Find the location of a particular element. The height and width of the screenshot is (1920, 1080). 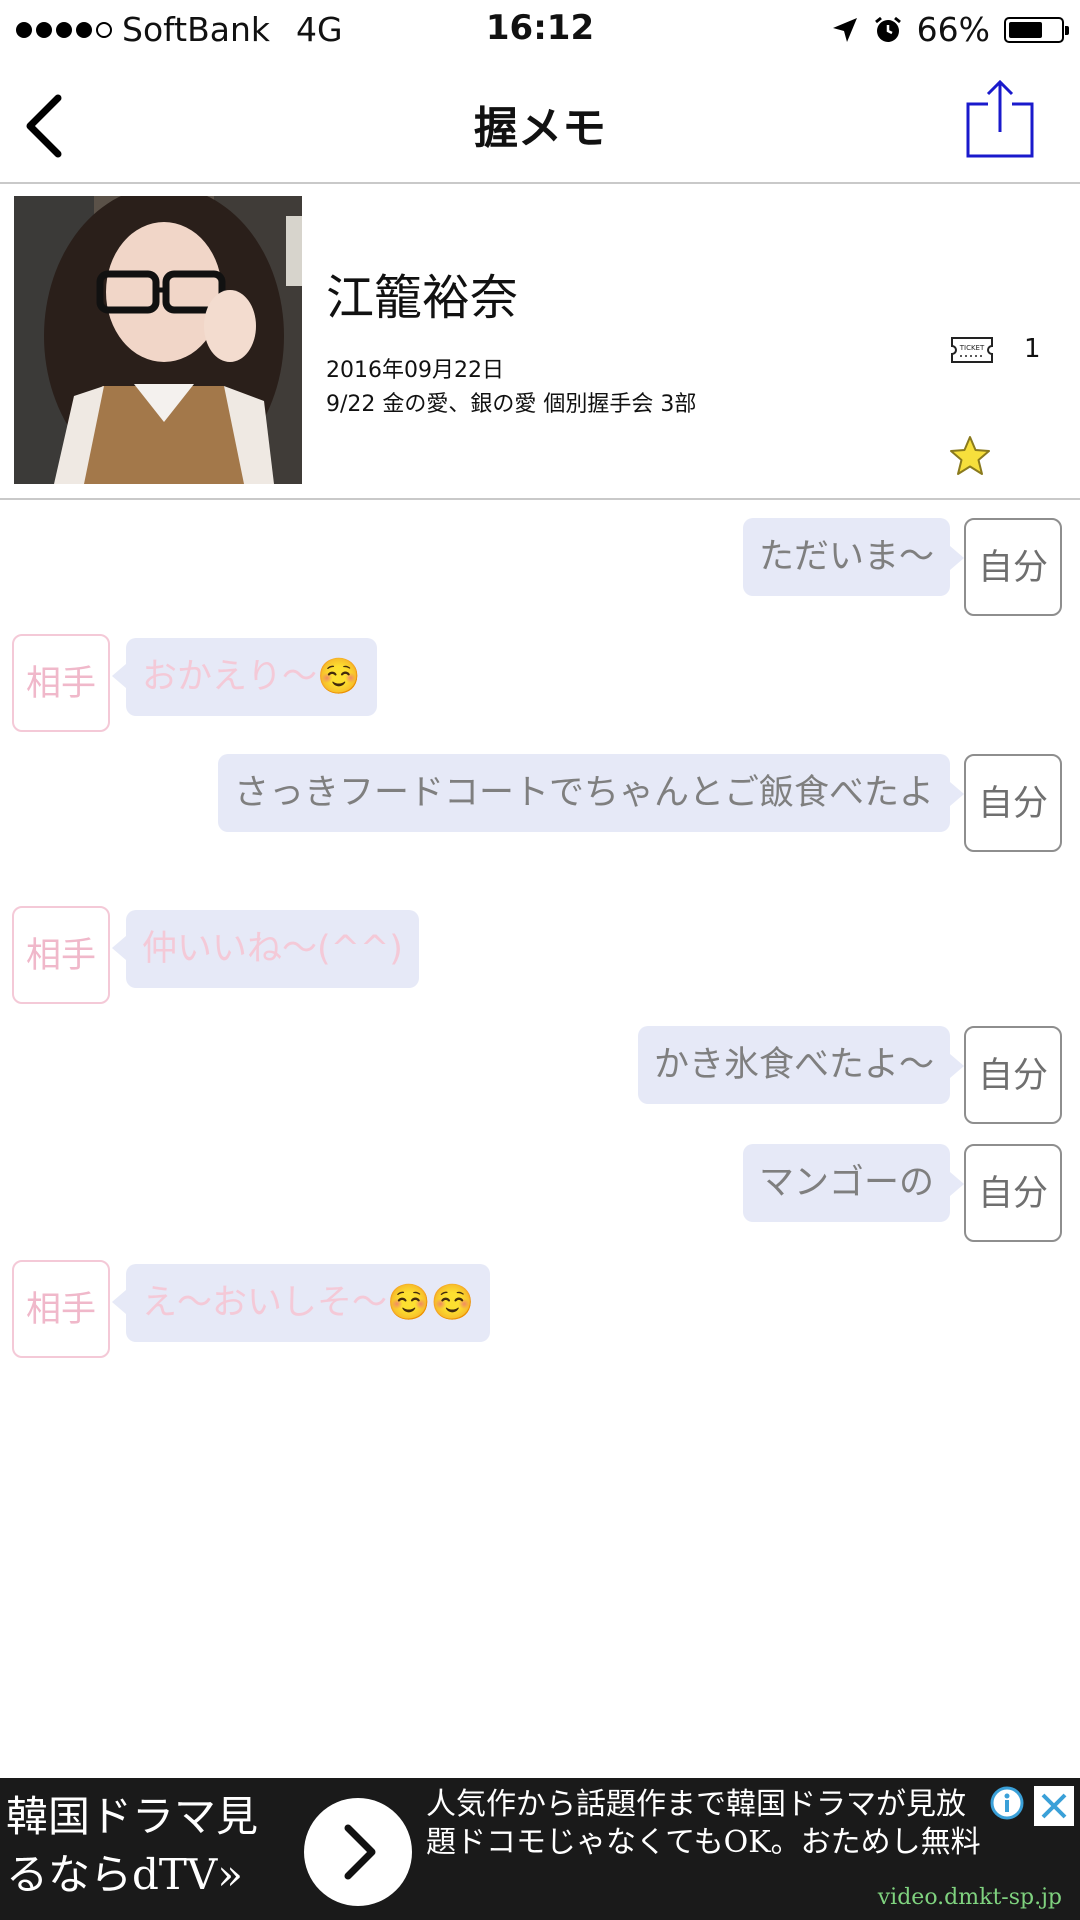

nav-bar: 握メモ is located at coordinates (540, 121).